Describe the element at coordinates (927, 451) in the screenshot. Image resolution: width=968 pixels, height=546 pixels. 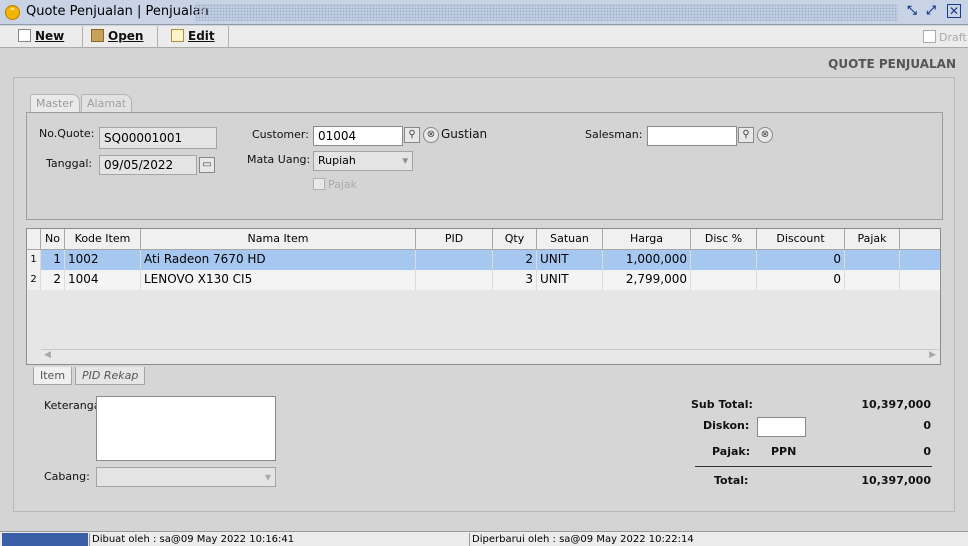
I see `pajak-total-value: 0` at that location.